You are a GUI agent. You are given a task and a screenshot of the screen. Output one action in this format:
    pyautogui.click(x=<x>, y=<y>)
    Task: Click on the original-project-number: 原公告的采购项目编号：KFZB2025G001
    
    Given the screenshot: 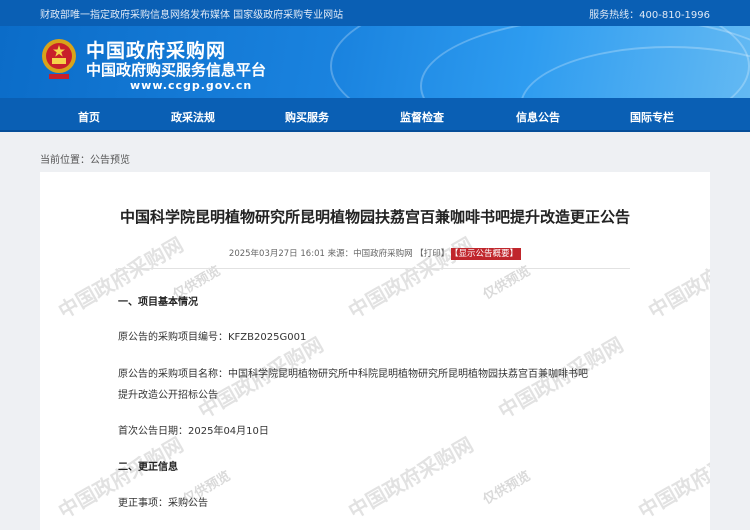 What is the action you would take?
    pyautogui.click(x=212, y=337)
    